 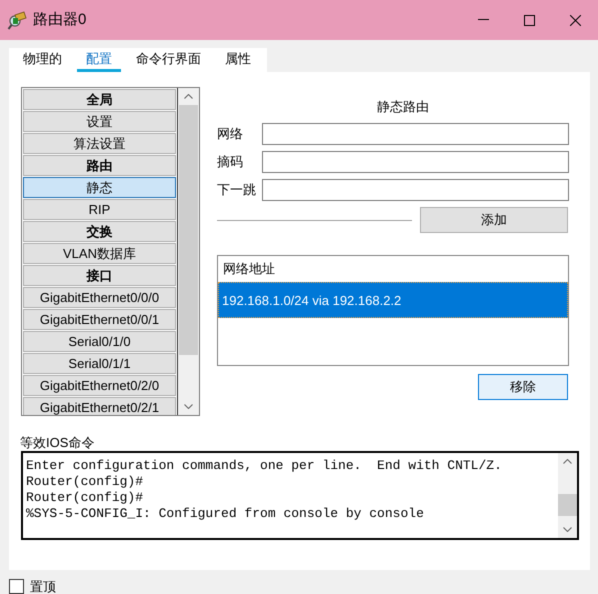 What do you see at coordinates (238, 60) in the screenshot?
I see `tab: 属性` at bounding box center [238, 60].